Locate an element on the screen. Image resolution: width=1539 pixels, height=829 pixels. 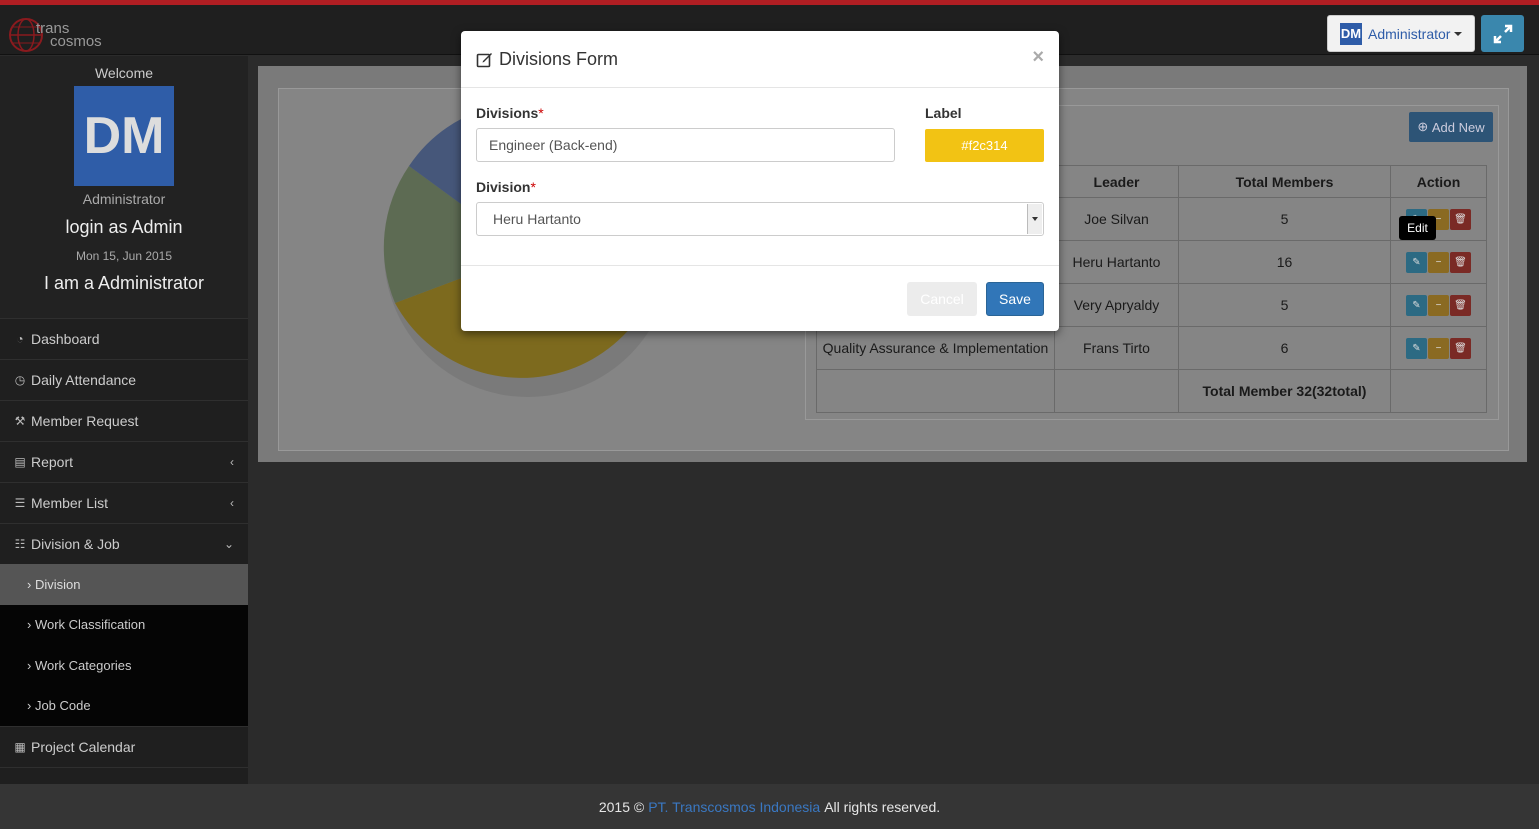
cell-total: 16 is located at coordinates (1284, 262).